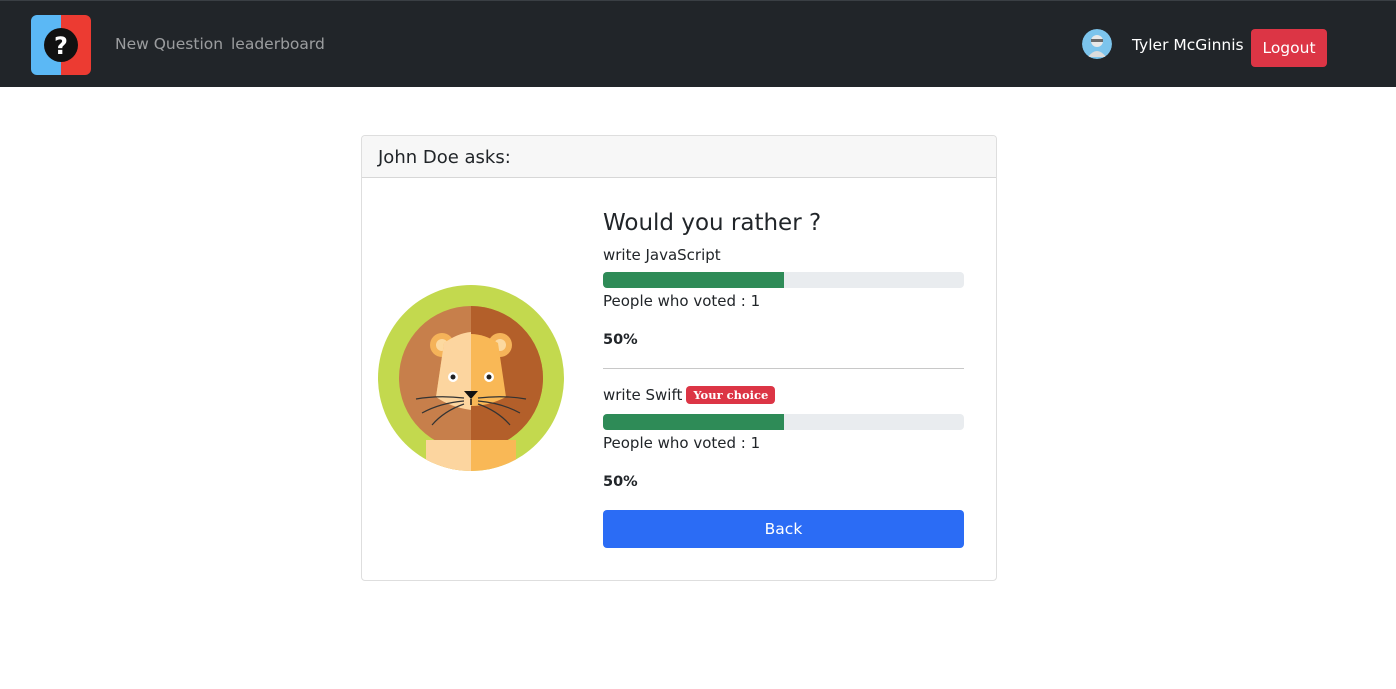 The height and width of the screenshot is (689, 1396). Describe the element at coordinates (712, 223) in the screenshot. I see `question-title: Would you rather ?` at that location.